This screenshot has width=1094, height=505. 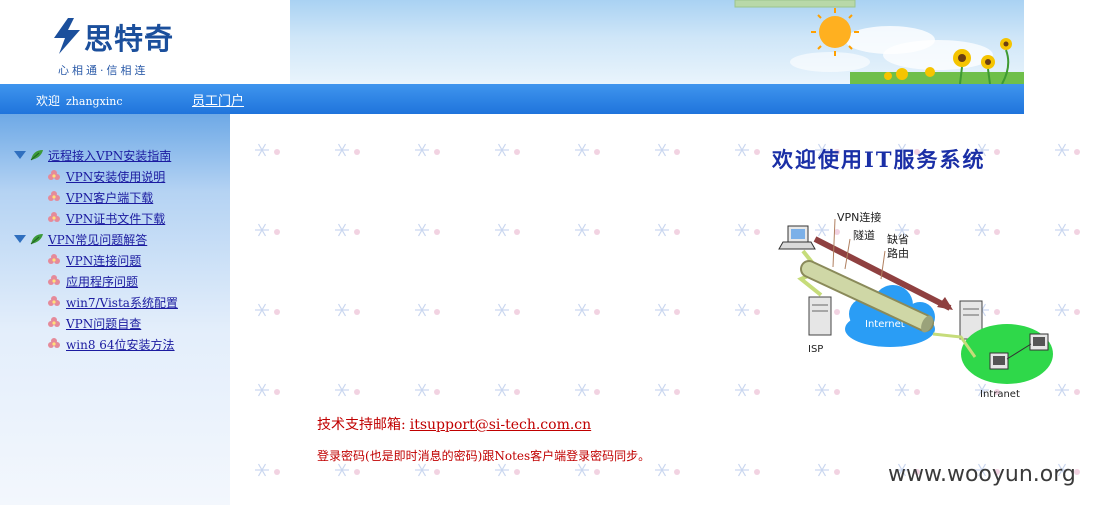 What do you see at coordinates (67, 36) in the screenshot?
I see `logo-mark-icon` at bounding box center [67, 36].